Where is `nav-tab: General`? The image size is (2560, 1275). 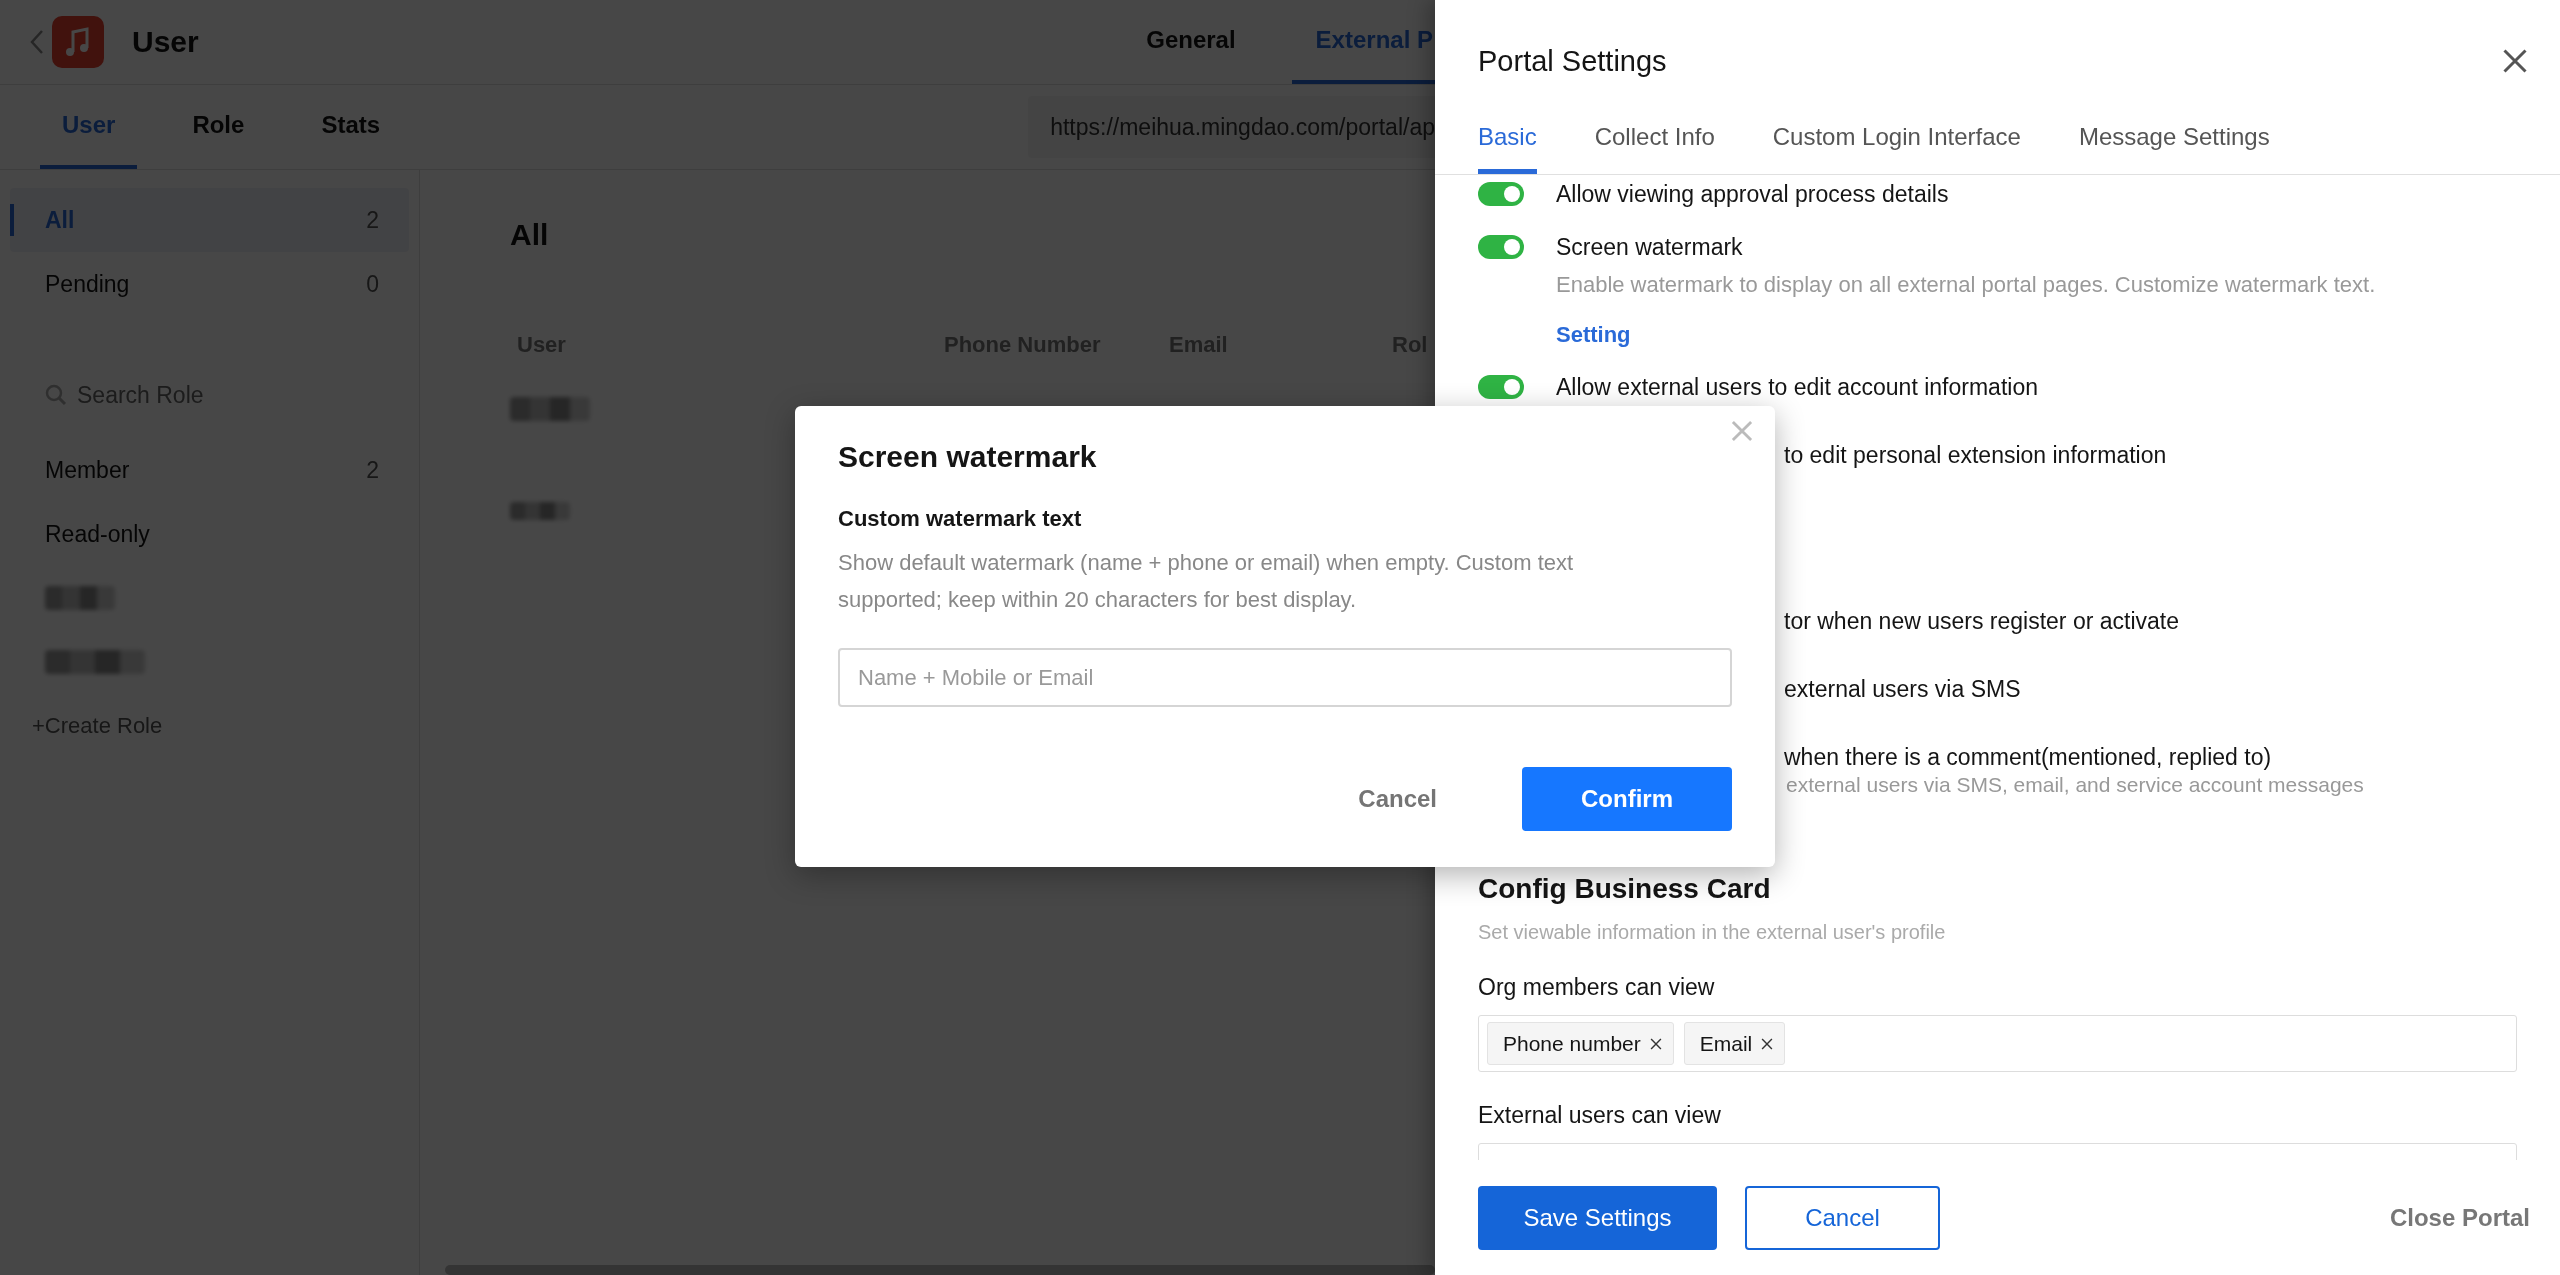 nav-tab: General is located at coordinates (1191, 42).